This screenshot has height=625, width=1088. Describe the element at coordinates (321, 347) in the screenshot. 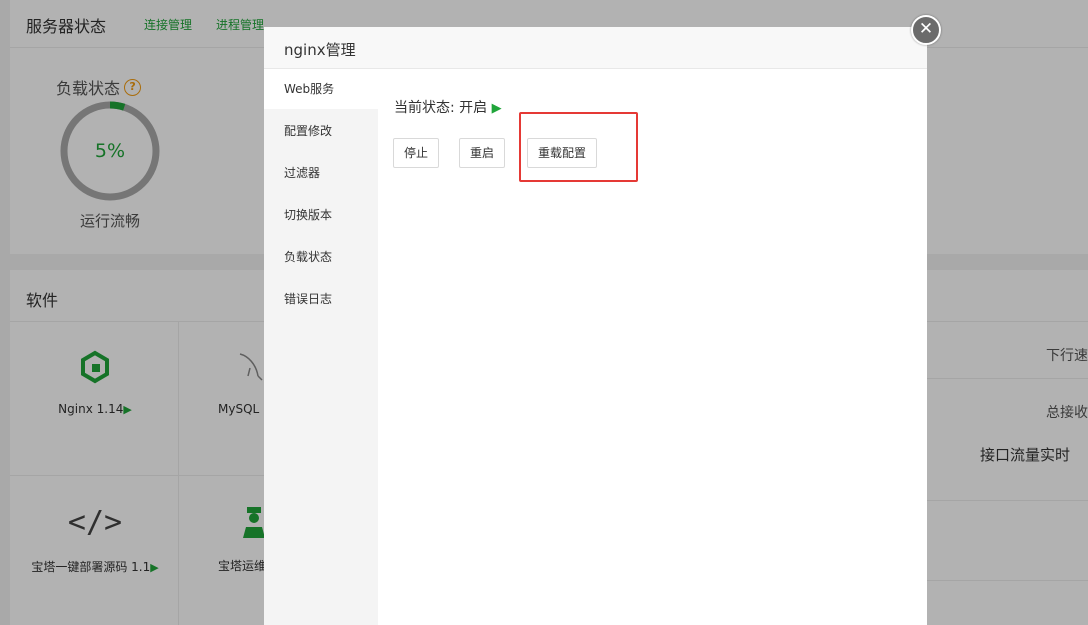

I see `modal-sidebar: Web服务 配置修改 过滤器 切换版本 负载状态 错误日志` at that location.